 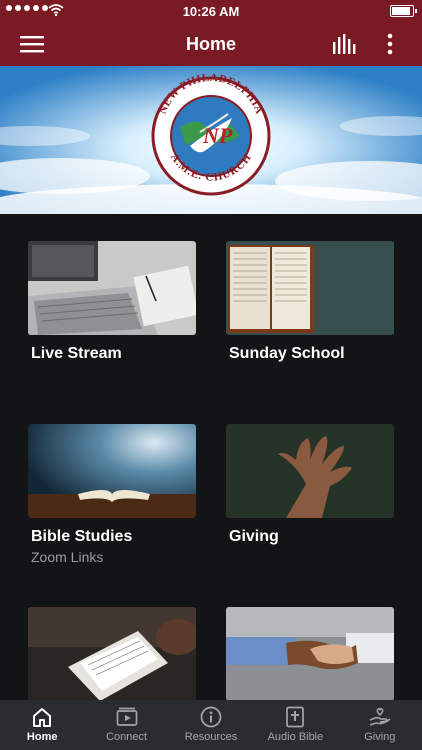 I want to click on more-vertical-icon, so click(x=390, y=44).